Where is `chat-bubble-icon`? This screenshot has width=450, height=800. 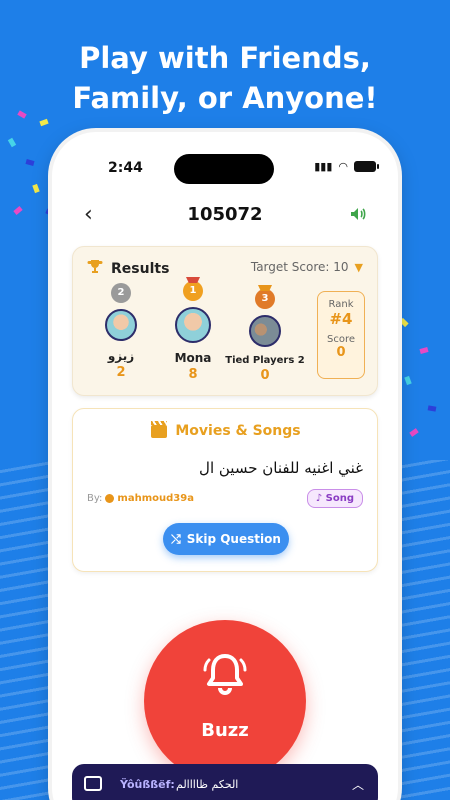
chat-bubble-icon is located at coordinates (93, 783).